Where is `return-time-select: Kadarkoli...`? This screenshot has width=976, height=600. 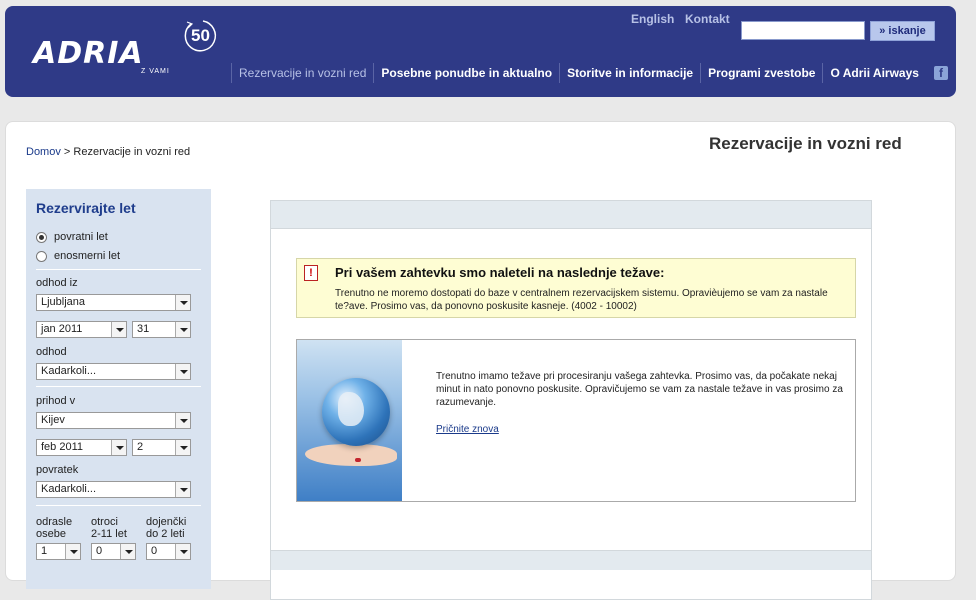 return-time-select: Kadarkoli... is located at coordinates (113, 489).